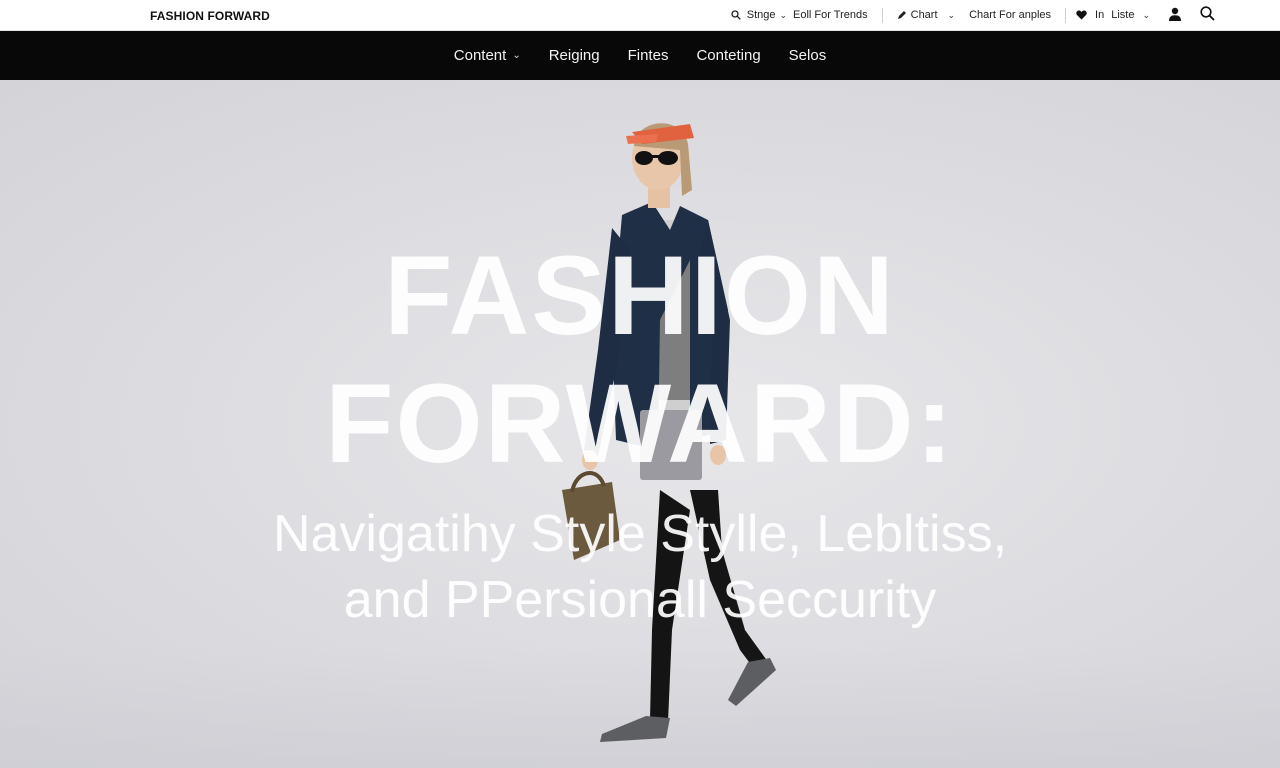 The height and width of the screenshot is (768, 1280). I want to click on hero-headline-line1: FASHION, so click(640, 295).